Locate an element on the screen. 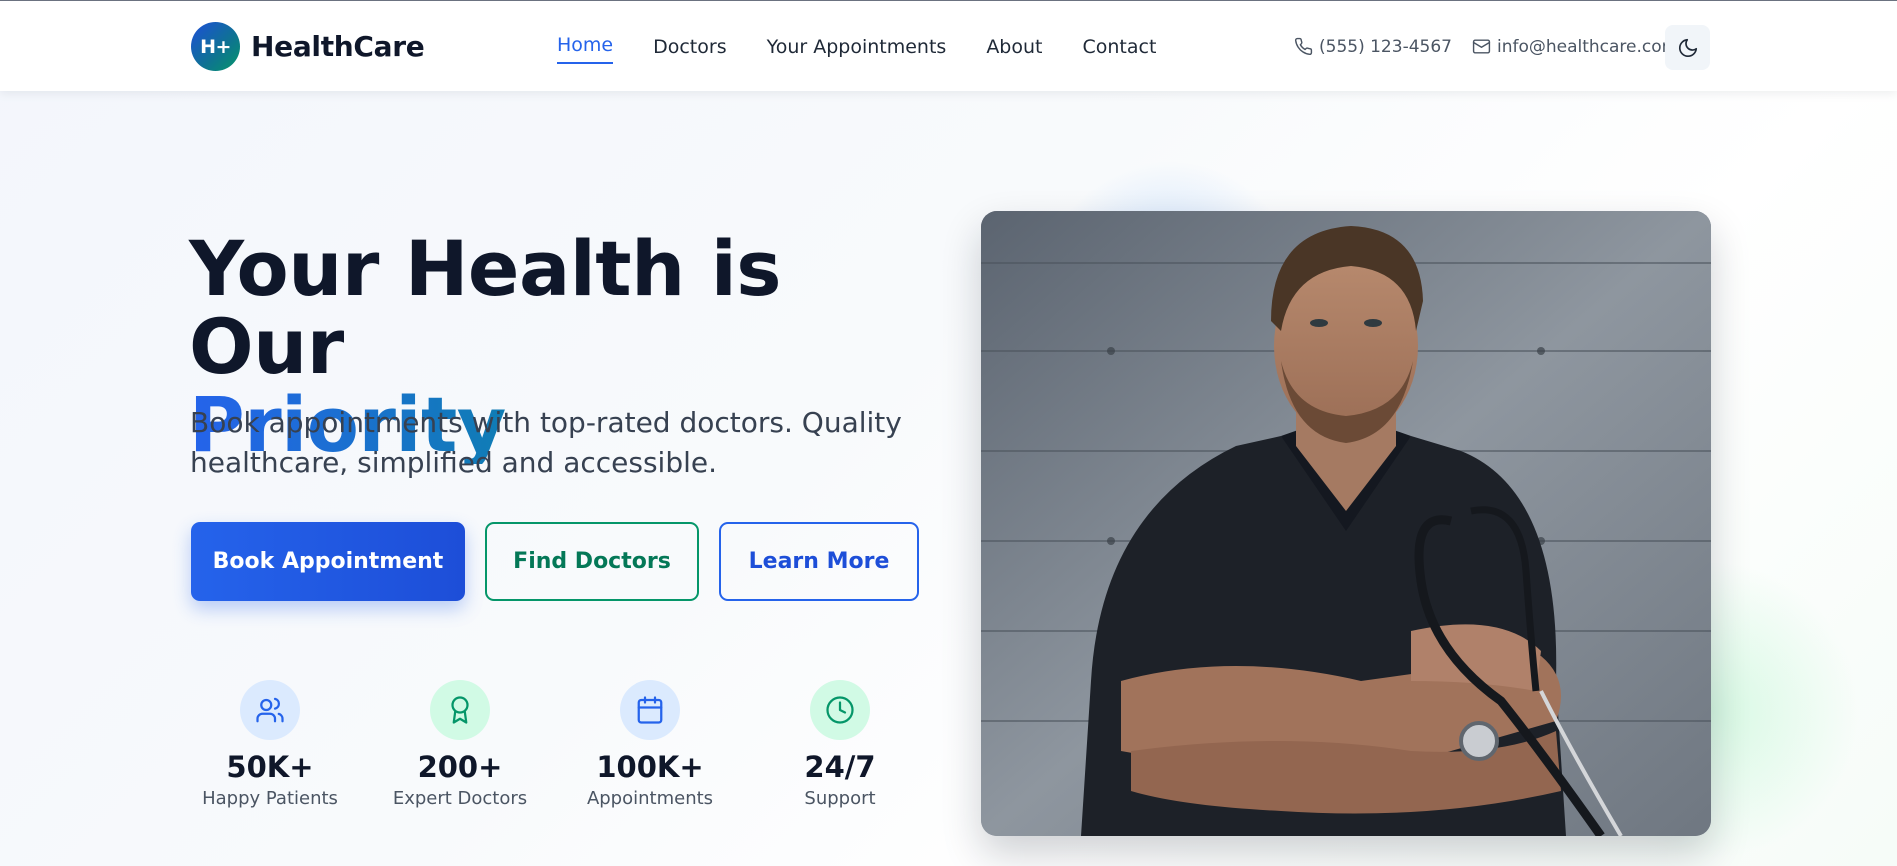 The height and width of the screenshot is (866, 1897). stat-label: Happy Patients is located at coordinates (270, 798).